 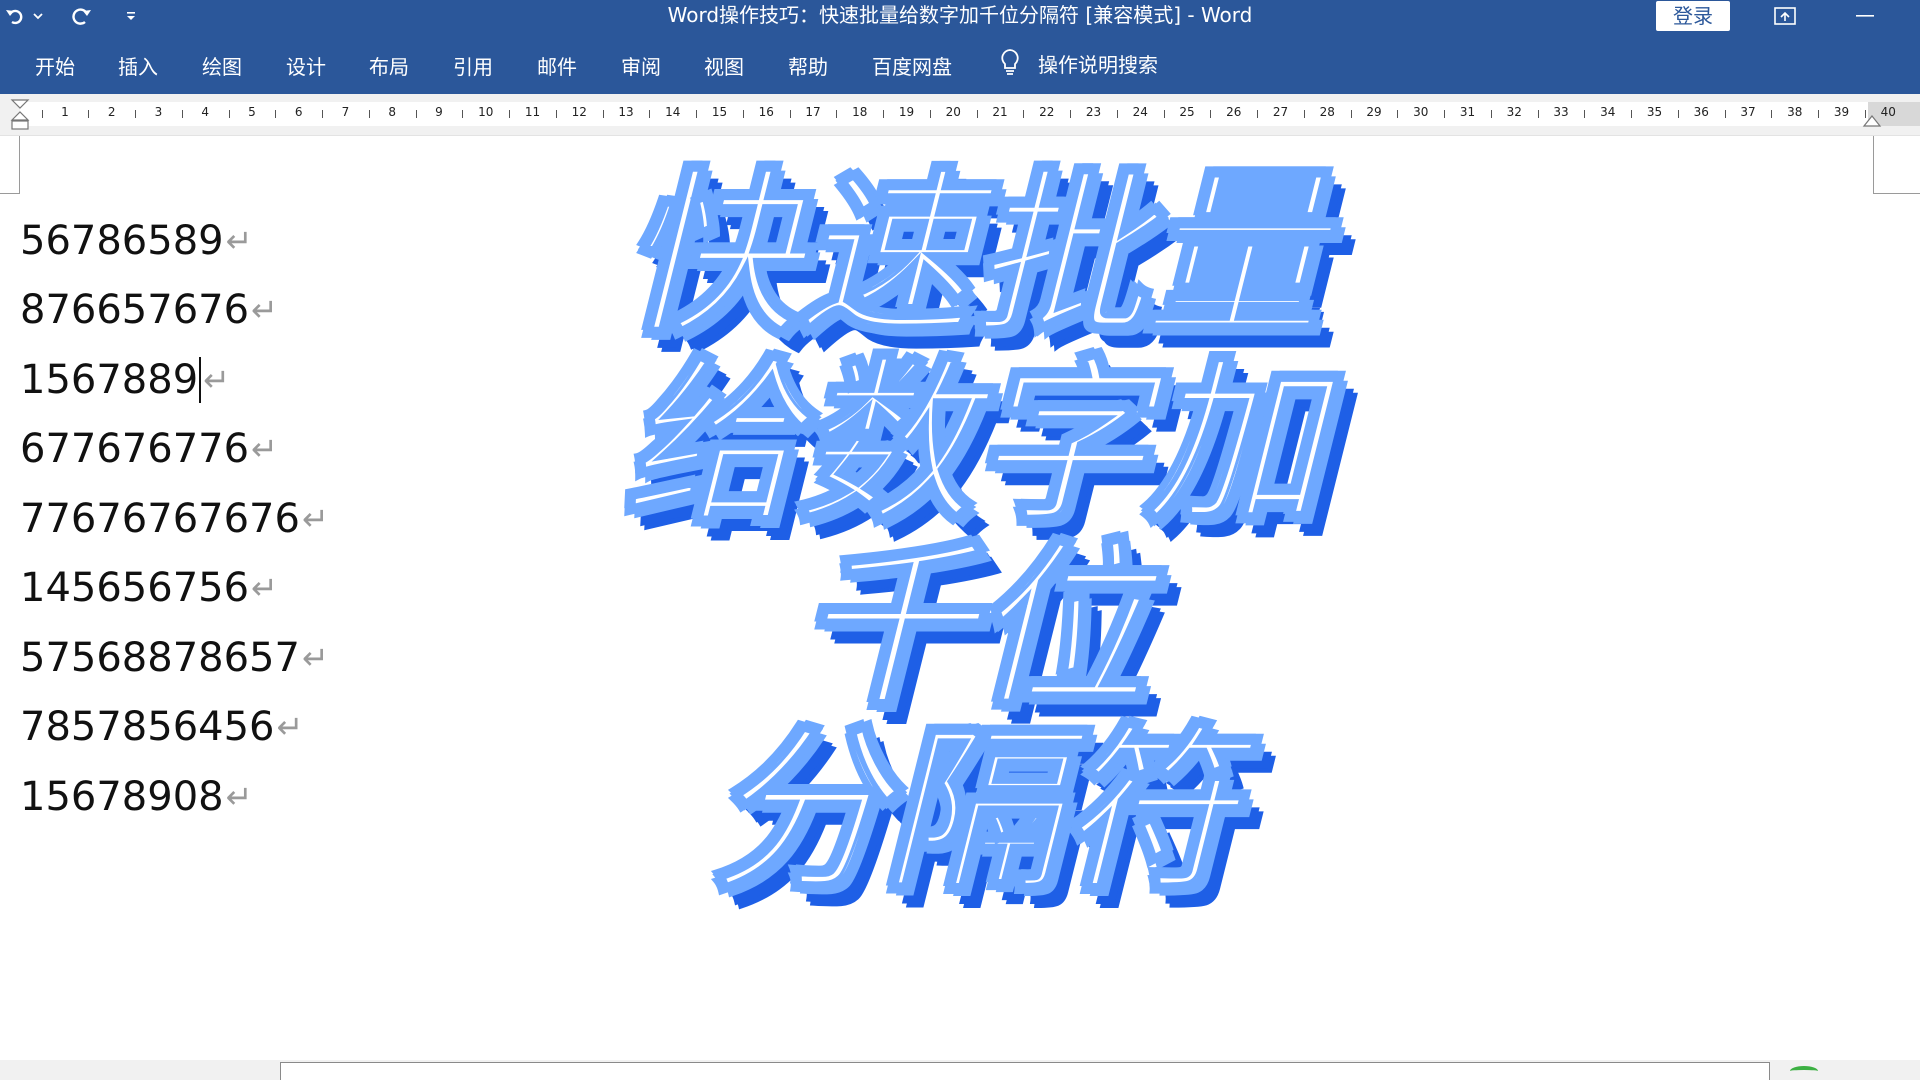 I want to click on tab-design: 设计, so click(x=306, y=63).